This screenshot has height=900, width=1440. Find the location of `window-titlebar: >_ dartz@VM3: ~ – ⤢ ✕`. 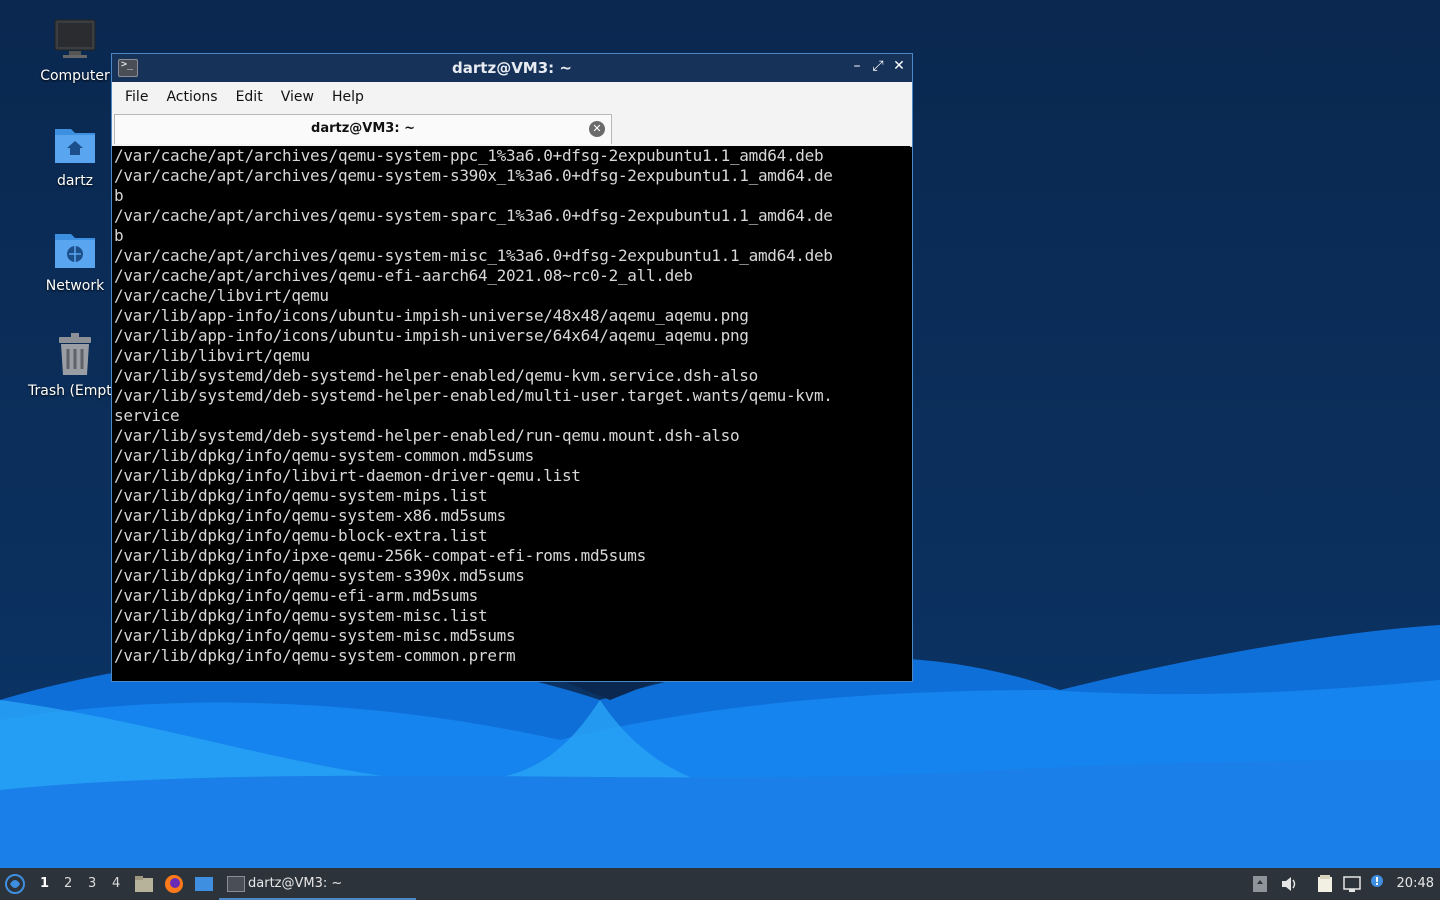

window-titlebar: >_ dartz@VM3: ~ – ⤢ ✕ is located at coordinates (512, 68).